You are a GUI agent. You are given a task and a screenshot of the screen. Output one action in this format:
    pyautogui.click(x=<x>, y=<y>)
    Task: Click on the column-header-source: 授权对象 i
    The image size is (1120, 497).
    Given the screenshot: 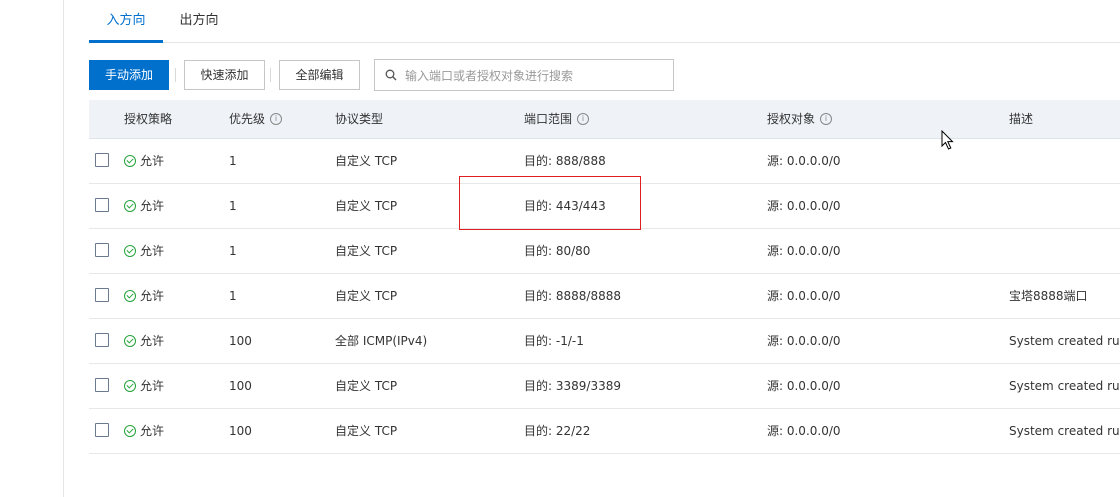 What is the action you would take?
    pyautogui.click(x=800, y=119)
    